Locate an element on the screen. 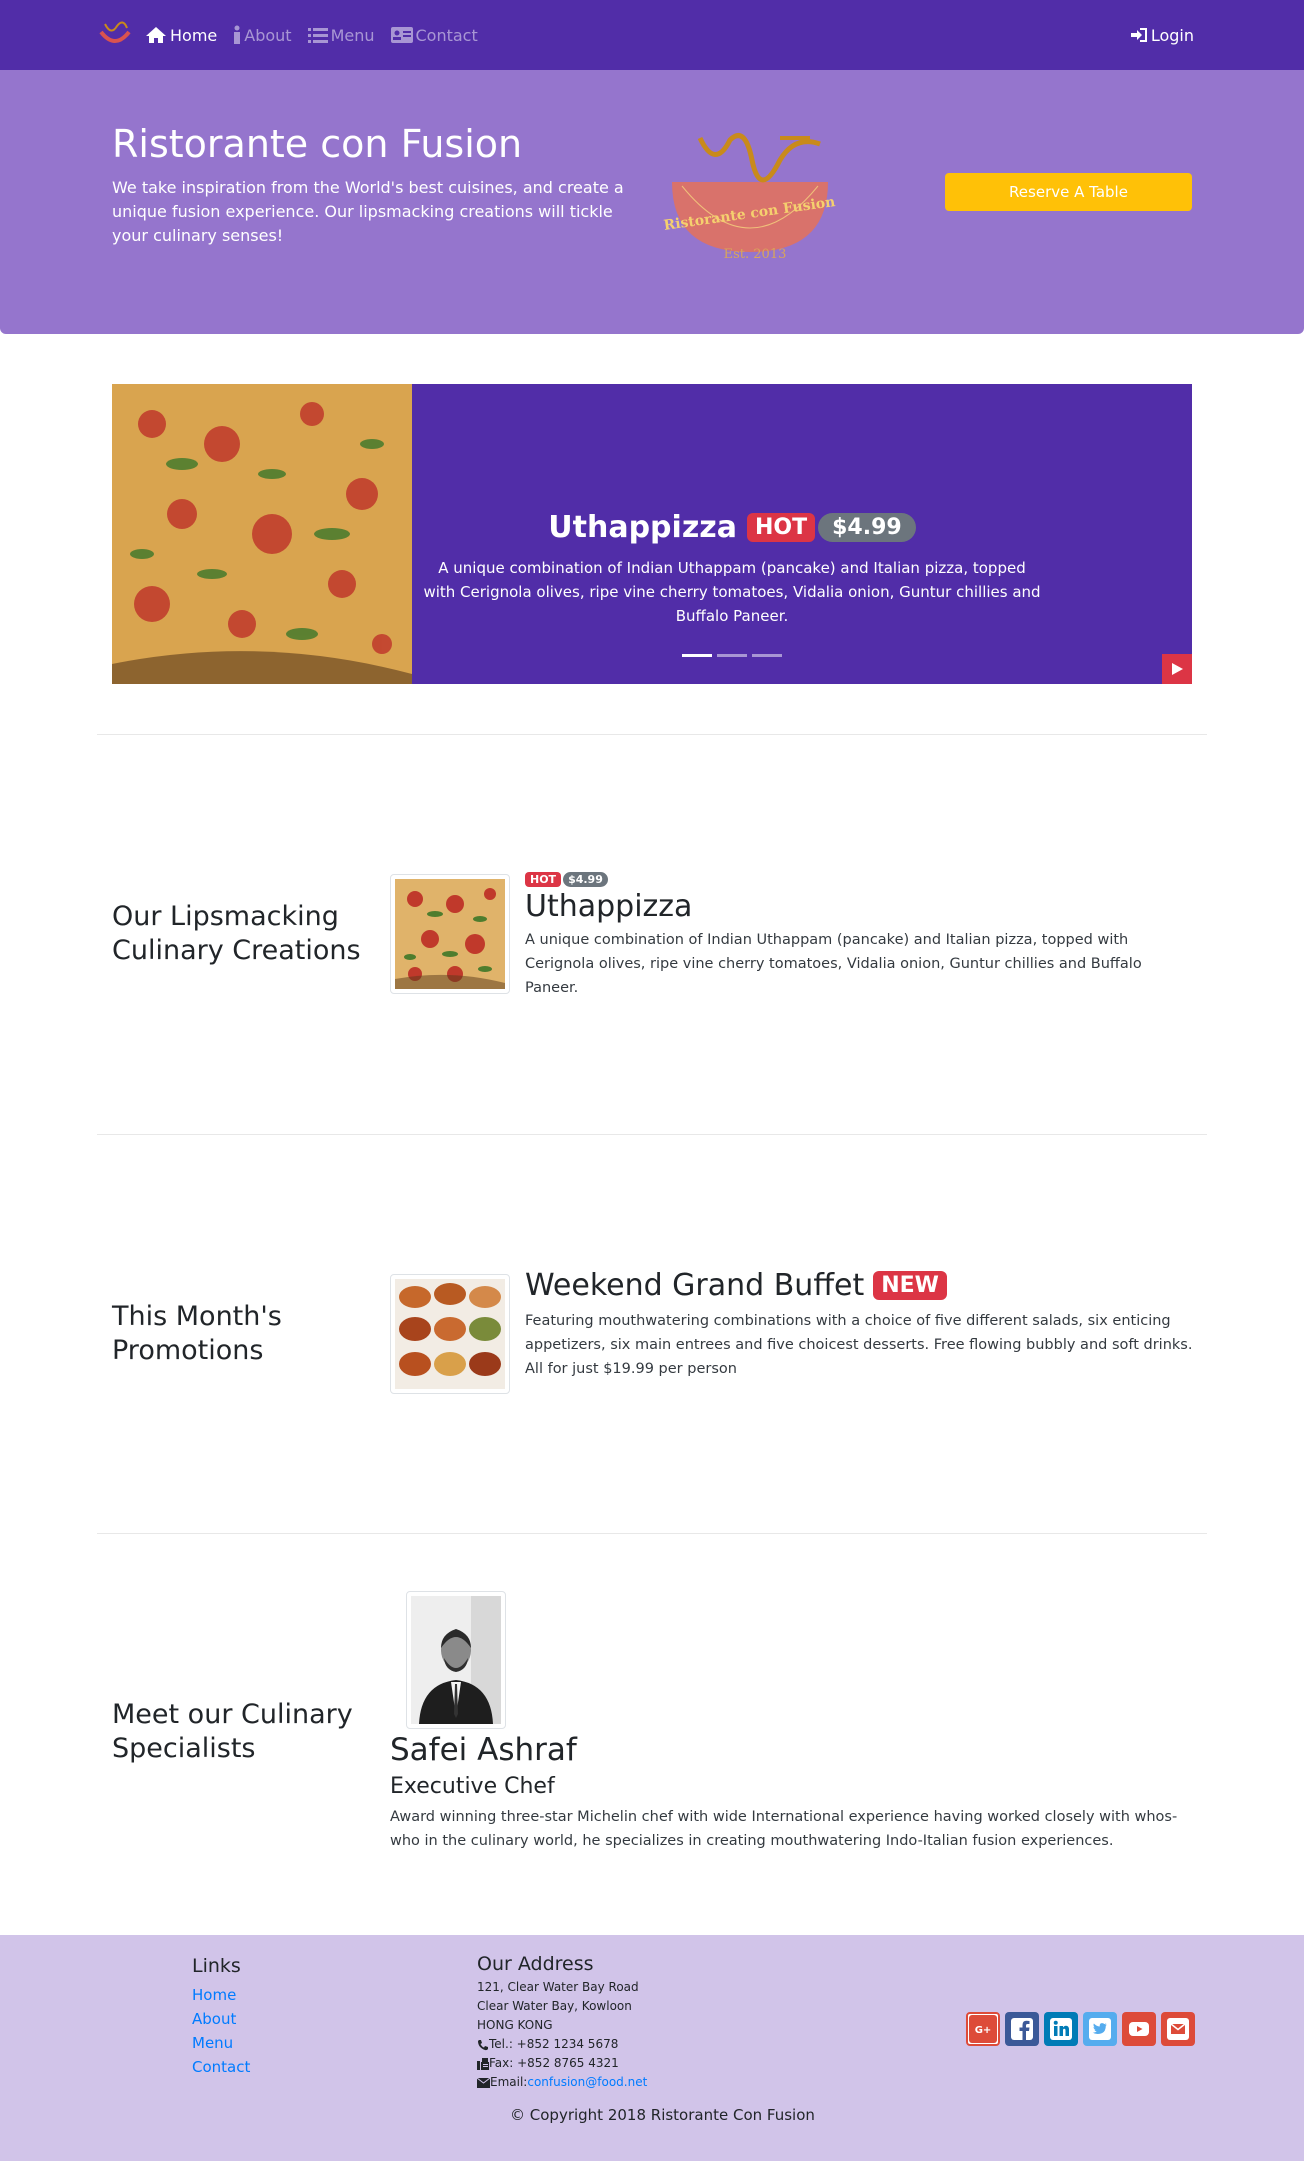  svg-text: Est. 2013 is located at coordinates (755, 253).